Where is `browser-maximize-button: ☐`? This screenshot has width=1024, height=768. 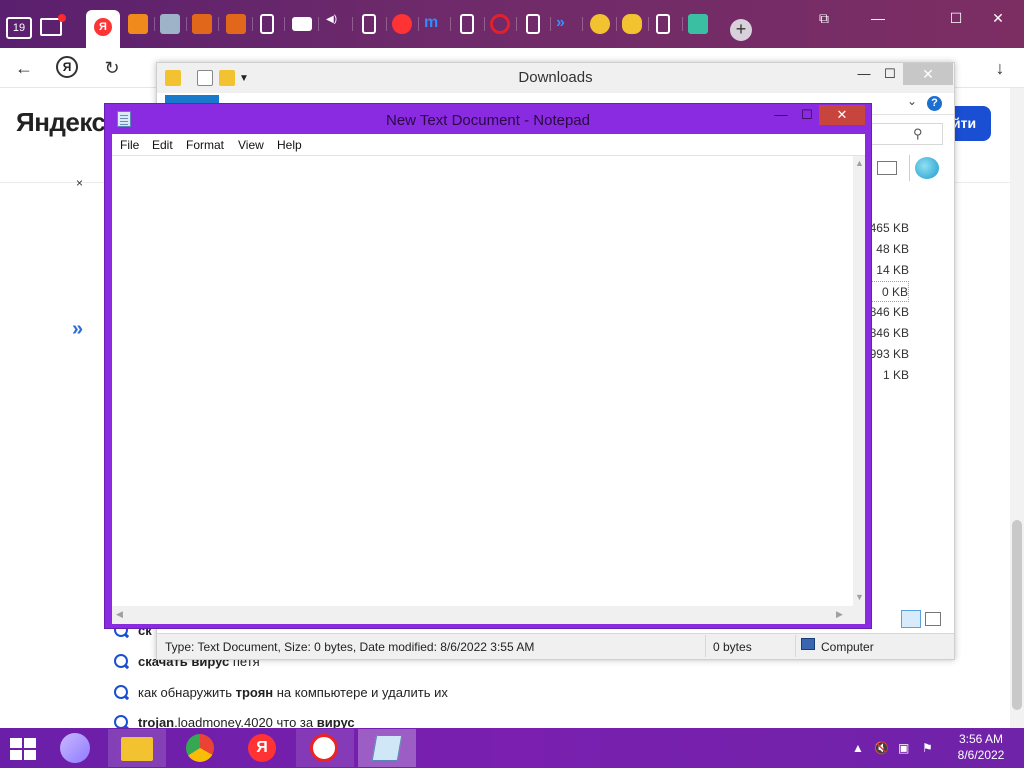 browser-maximize-button: ☐ is located at coordinates (956, 18).